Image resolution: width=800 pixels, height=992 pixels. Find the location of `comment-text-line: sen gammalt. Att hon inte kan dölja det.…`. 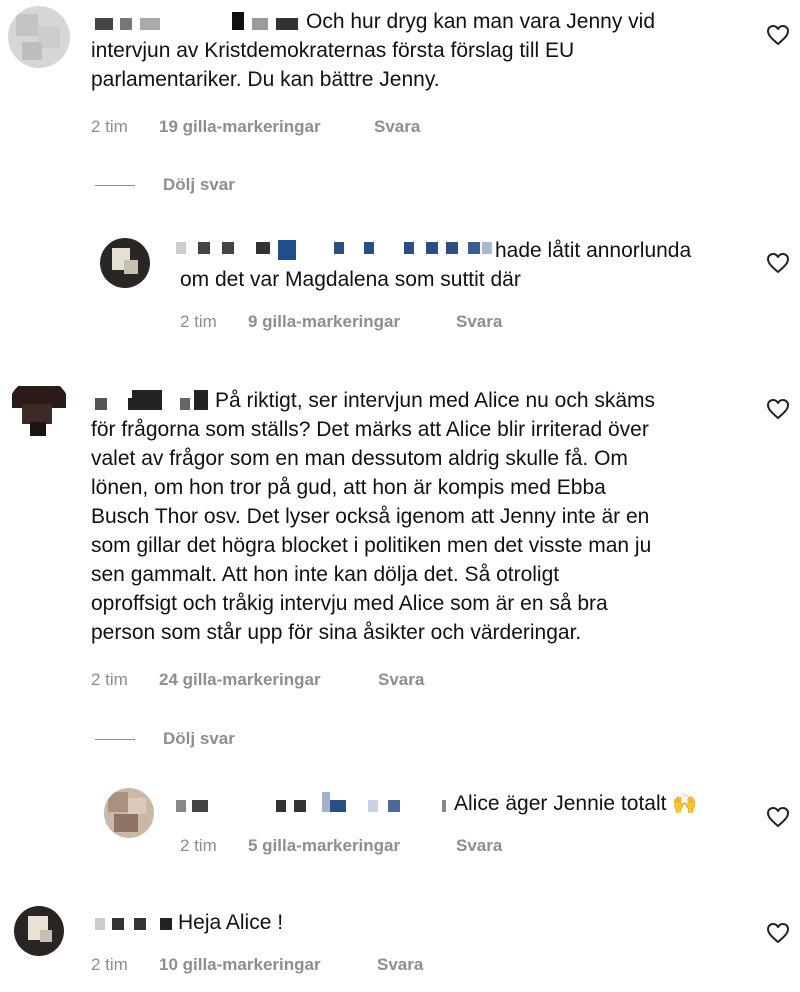

comment-text-line: sen gammalt. Att hon inte kan dölja det.… is located at coordinates (325, 574).